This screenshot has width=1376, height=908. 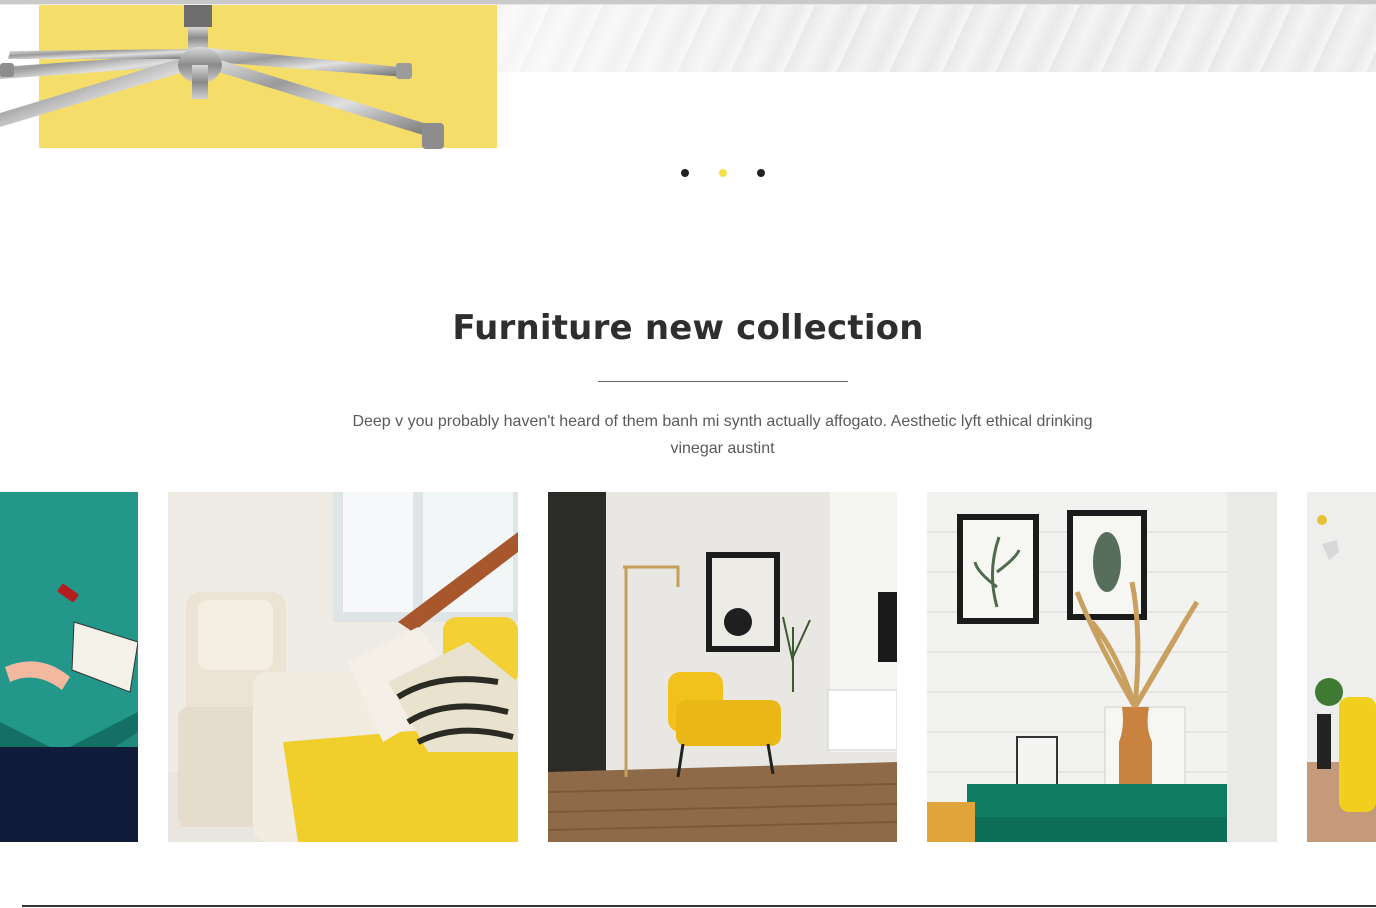 I want to click on chair-base-image, so click(x=222, y=77).